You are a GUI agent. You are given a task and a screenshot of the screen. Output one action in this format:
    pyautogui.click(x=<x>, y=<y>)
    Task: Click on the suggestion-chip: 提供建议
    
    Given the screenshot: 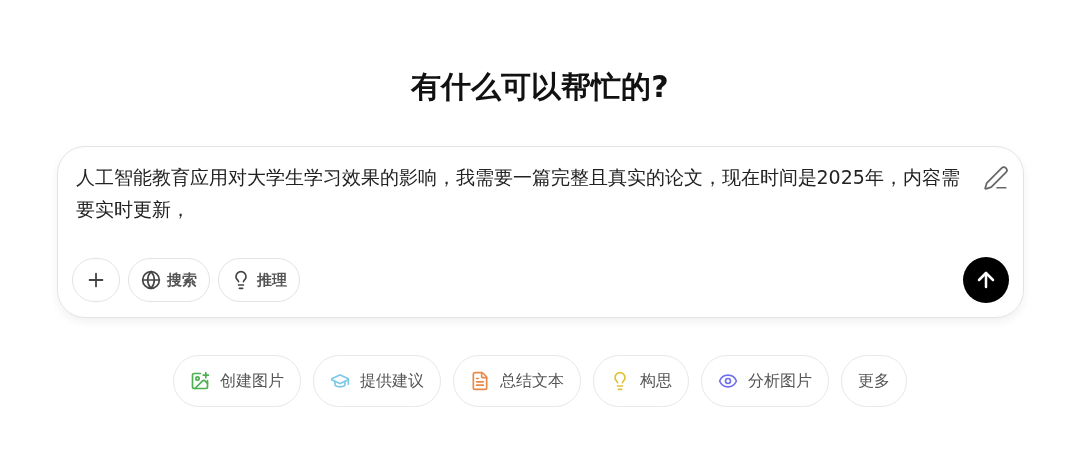 What is the action you would take?
    pyautogui.click(x=377, y=381)
    